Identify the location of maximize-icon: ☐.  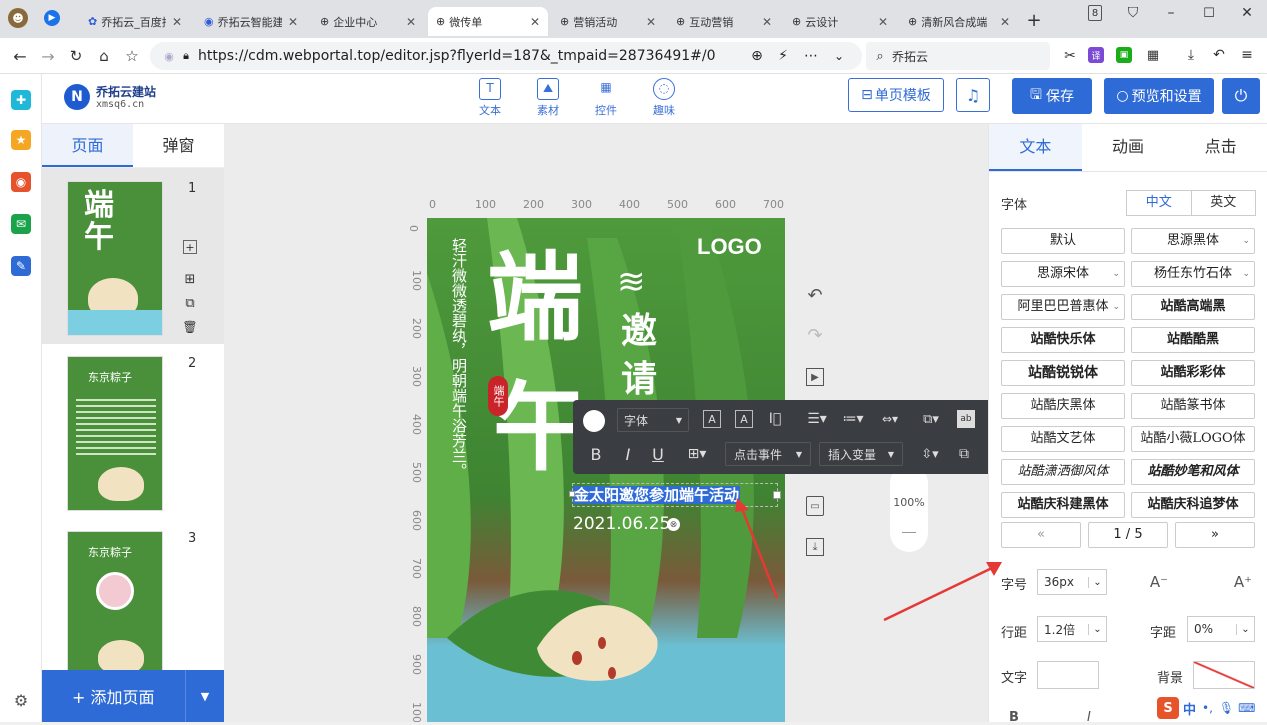
(1209, 13).